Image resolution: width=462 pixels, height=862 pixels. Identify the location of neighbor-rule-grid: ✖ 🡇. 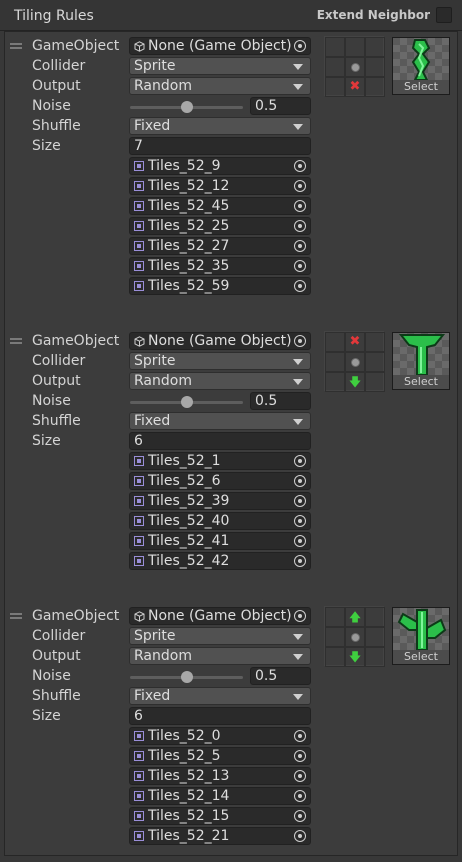
(354, 361).